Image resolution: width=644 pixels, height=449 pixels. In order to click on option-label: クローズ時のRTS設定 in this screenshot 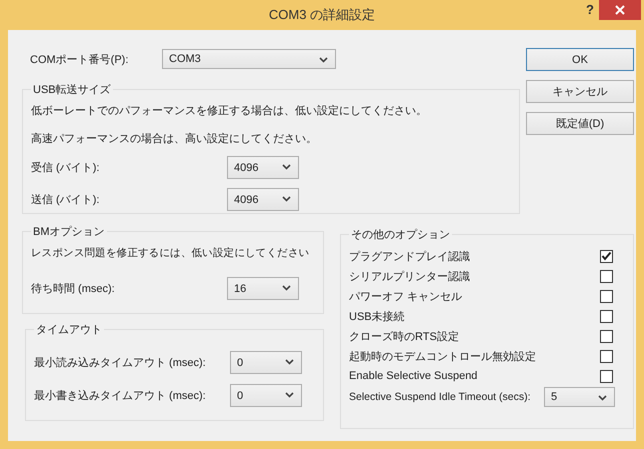, I will do `click(404, 337)`.